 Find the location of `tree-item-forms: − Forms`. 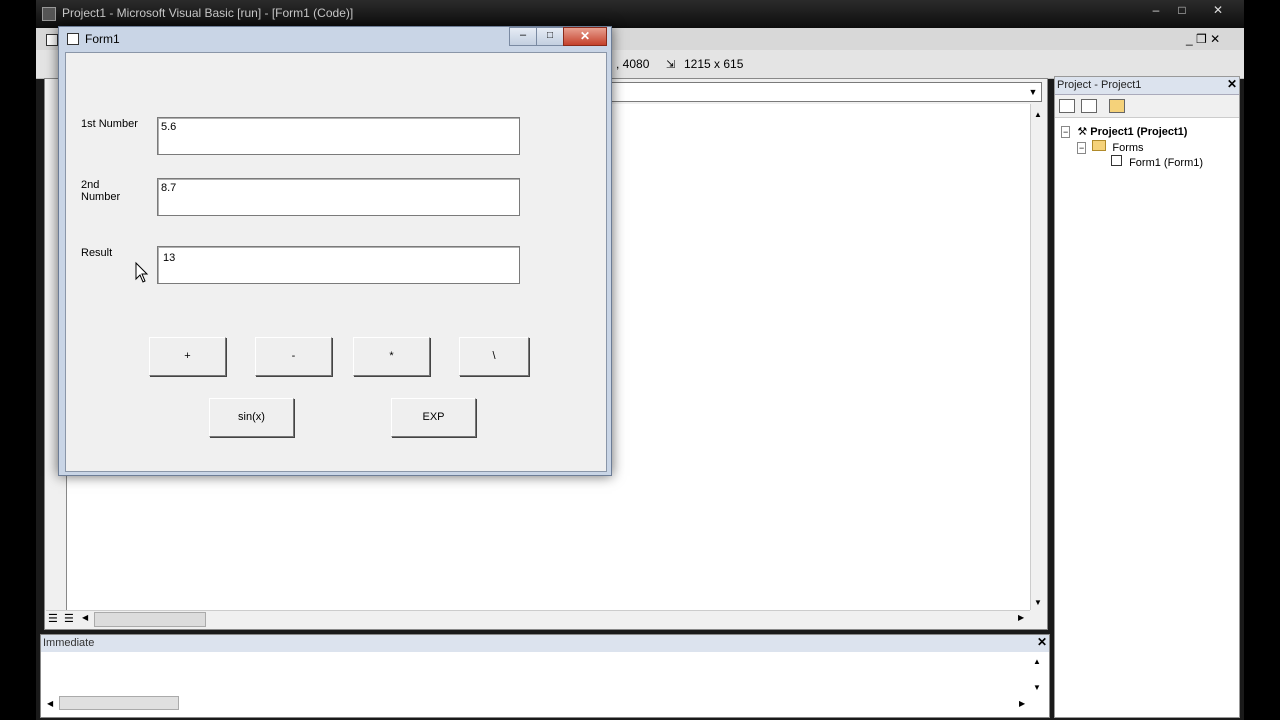

tree-item-forms: − Forms is located at coordinates (1110, 147).